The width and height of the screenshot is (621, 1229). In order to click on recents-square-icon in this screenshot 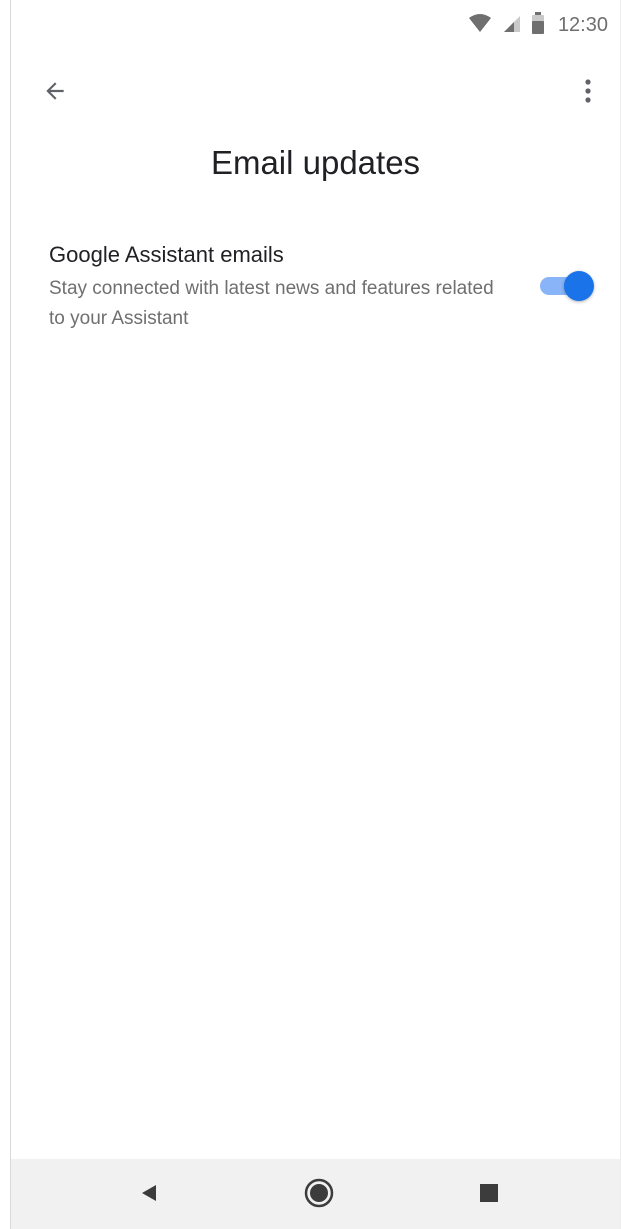, I will do `click(489, 1195)`.